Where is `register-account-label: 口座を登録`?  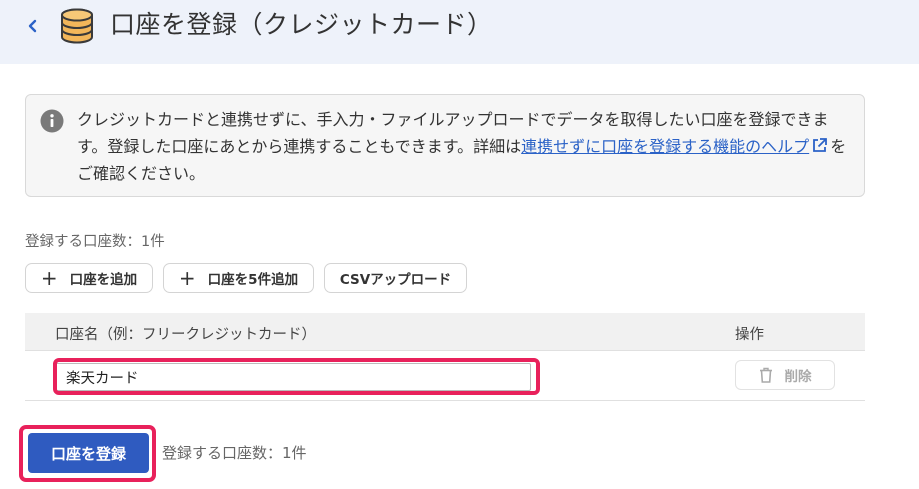 register-account-label: 口座を登録 is located at coordinates (88, 453).